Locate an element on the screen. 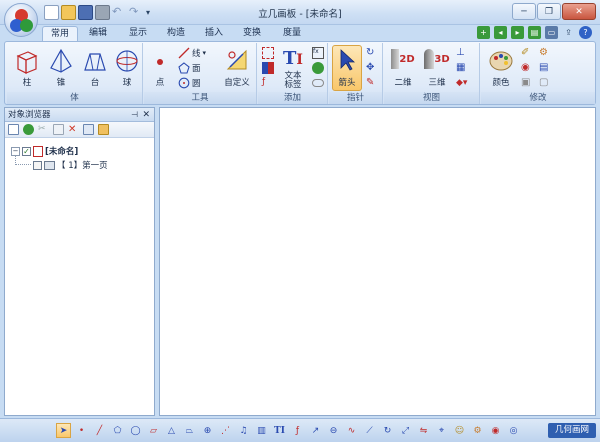 The width and height of the screenshot is (600, 442). bottom-arrow-icon: ➤ is located at coordinates (63, 430).